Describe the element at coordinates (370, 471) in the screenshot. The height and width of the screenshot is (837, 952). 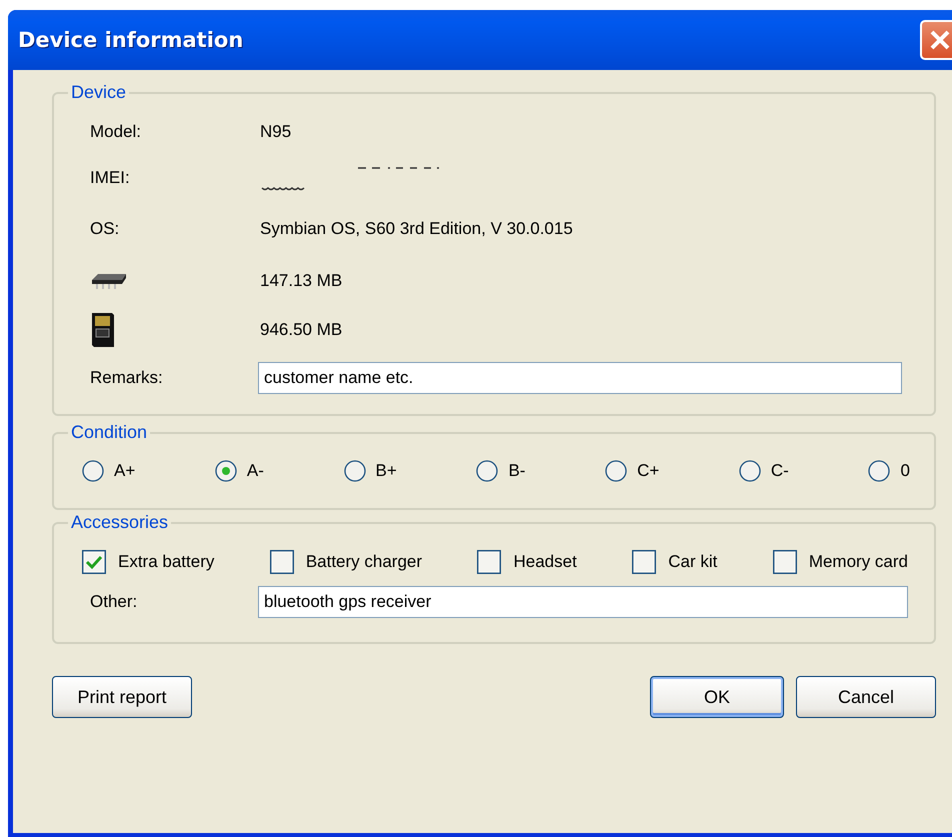
I see `condition-radio: B+` at that location.